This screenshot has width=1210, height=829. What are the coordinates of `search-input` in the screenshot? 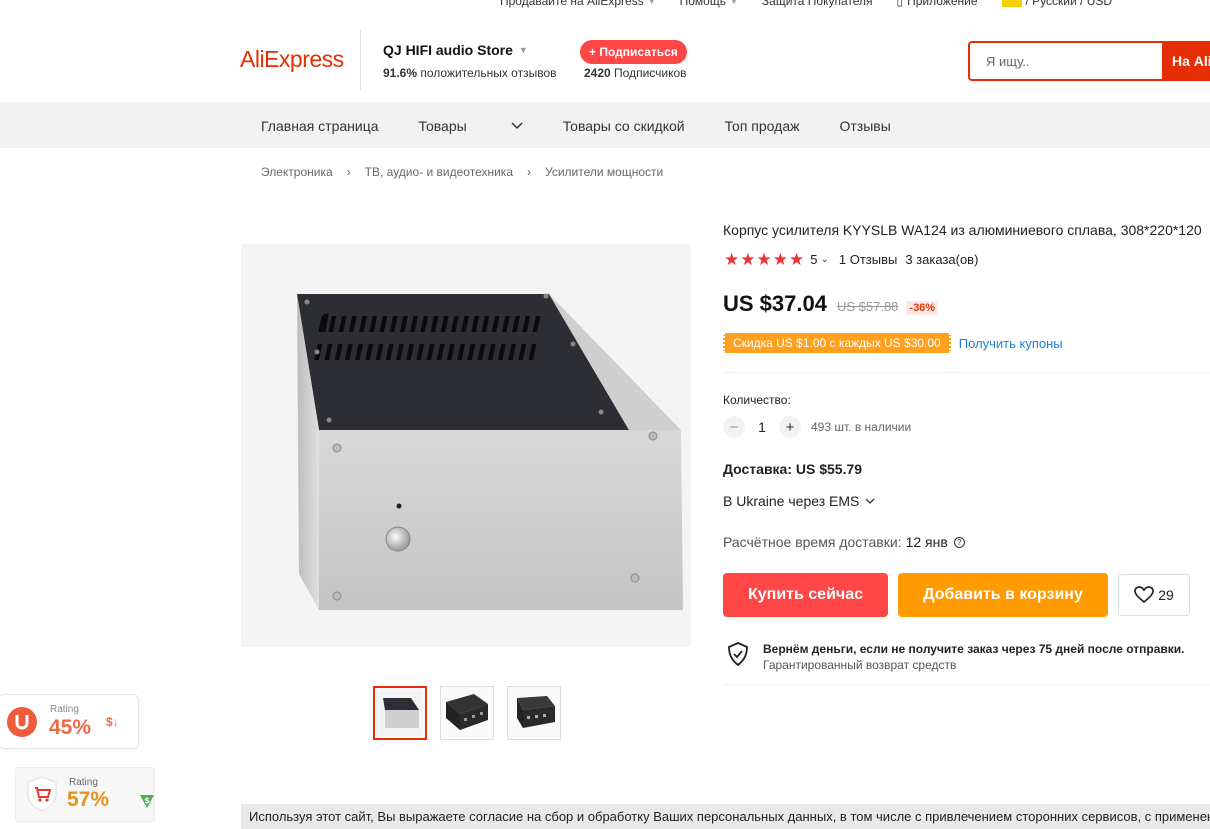 It's located at (1066, 61).